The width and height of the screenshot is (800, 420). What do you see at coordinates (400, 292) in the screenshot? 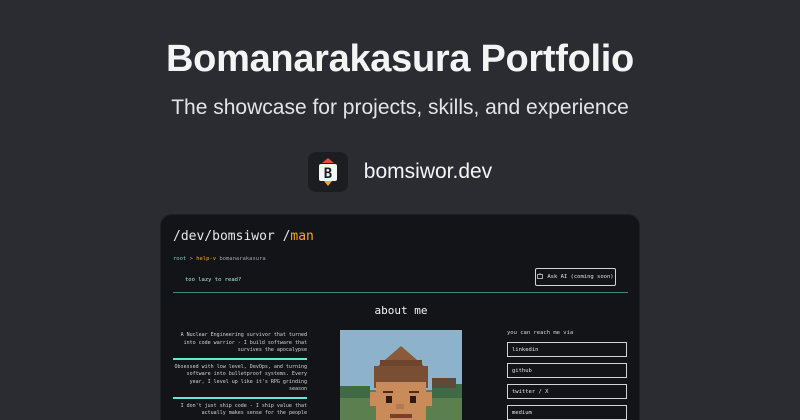
I see `header-divider` at bounding box center [400, 292].